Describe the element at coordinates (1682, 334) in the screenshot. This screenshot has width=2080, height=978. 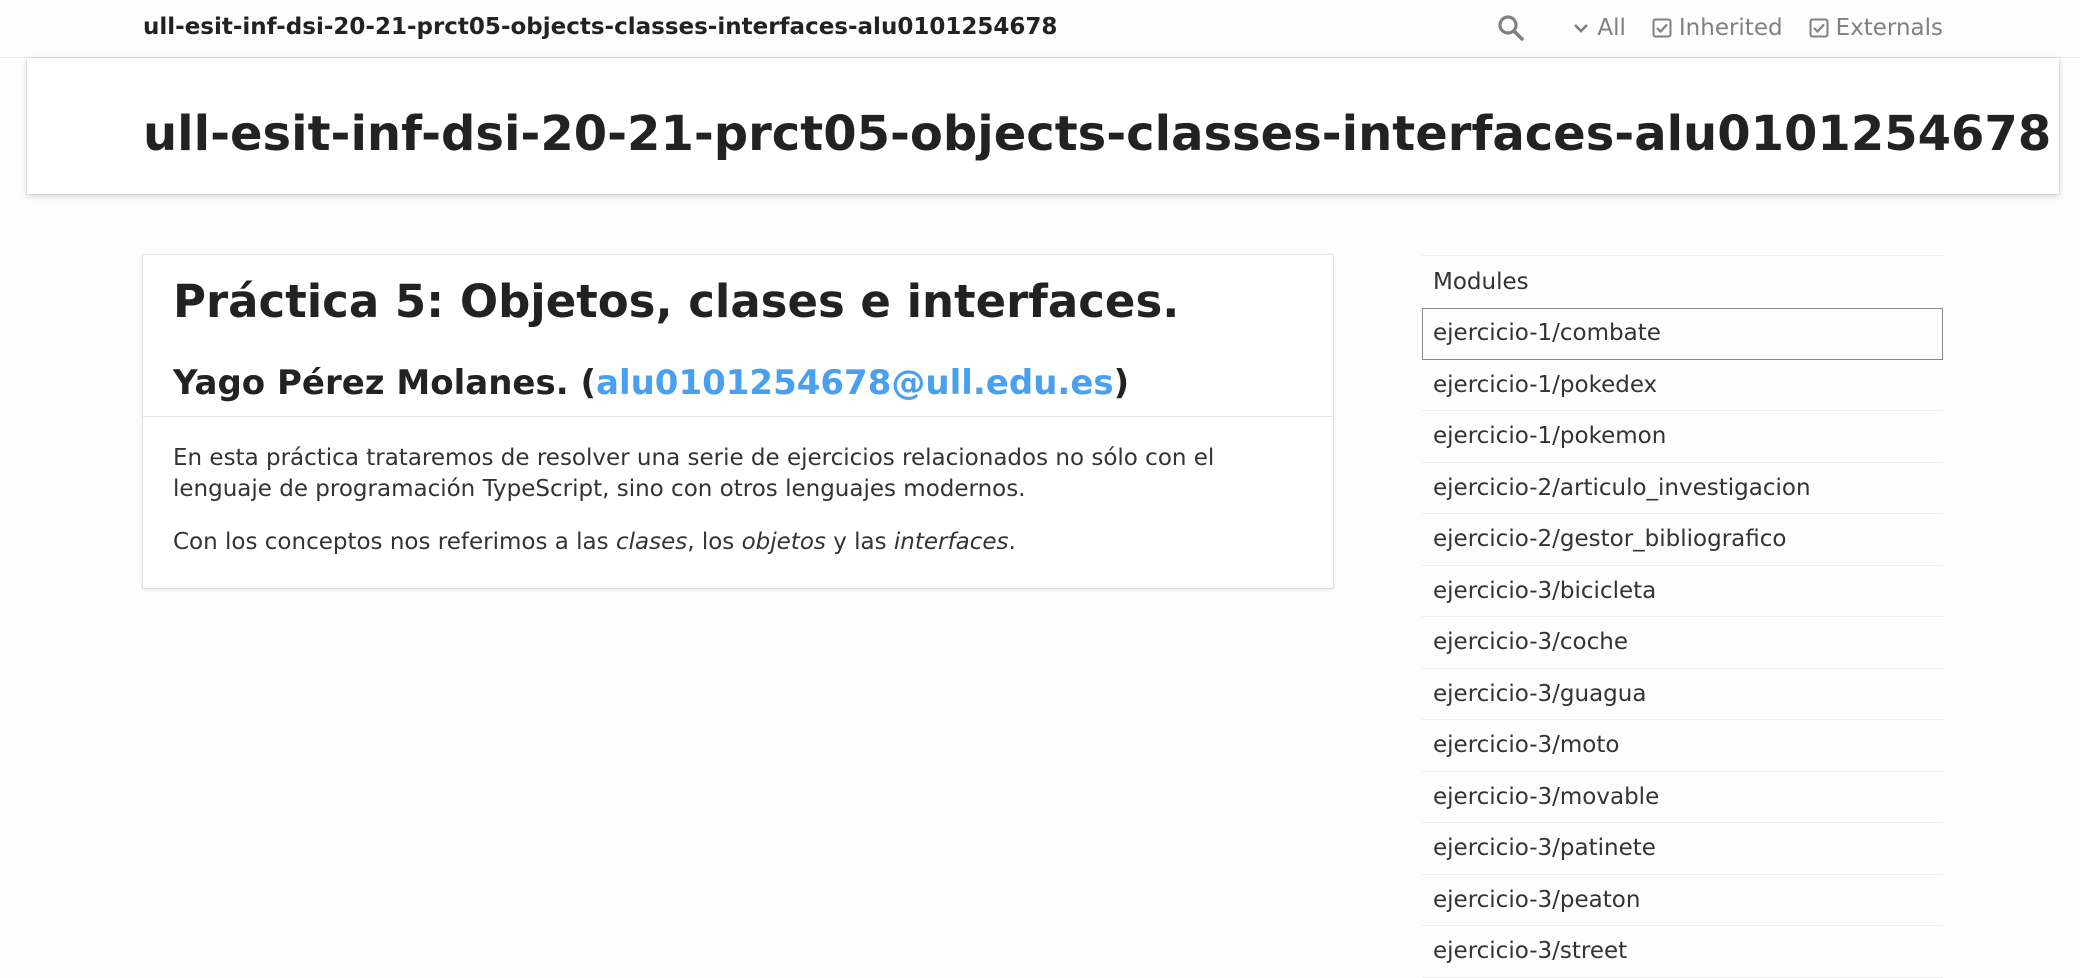
I see `sidebar-item-ejercicio-1-combate: ejercicio-1/combate` at that location.